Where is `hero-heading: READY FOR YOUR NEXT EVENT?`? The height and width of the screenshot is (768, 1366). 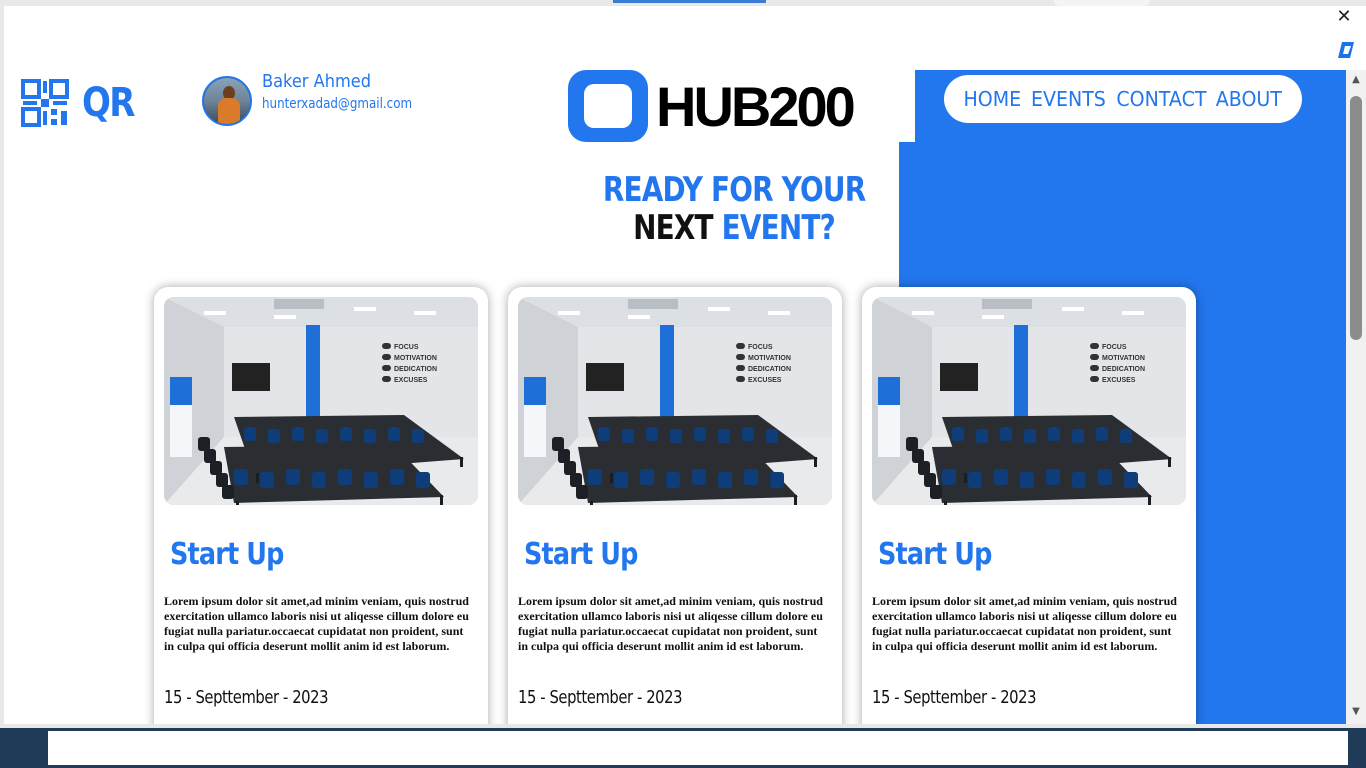 hero-heading: READY FOR YOUR NEXT EVENT? is located at coordinates (734, 209).